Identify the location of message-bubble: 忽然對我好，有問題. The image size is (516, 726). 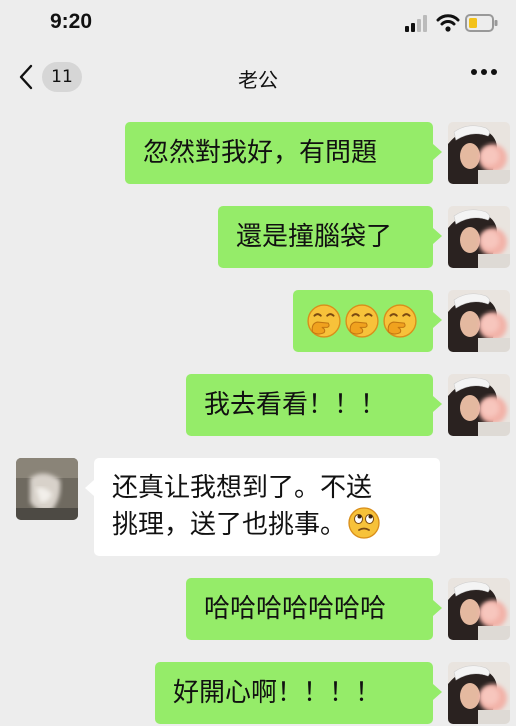
(279, 153).